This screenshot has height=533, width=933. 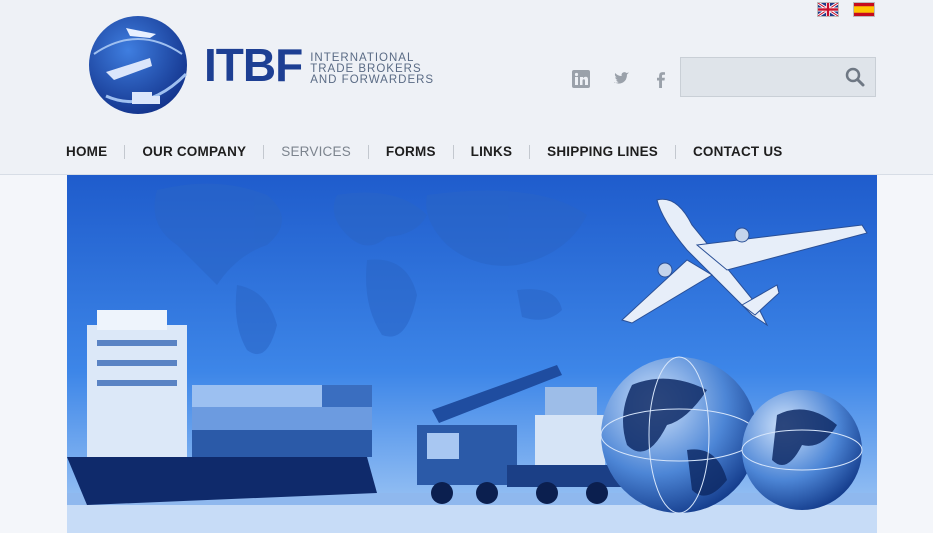 I want to click on nav-item-links: LINKS, so click(x=492, y=151).